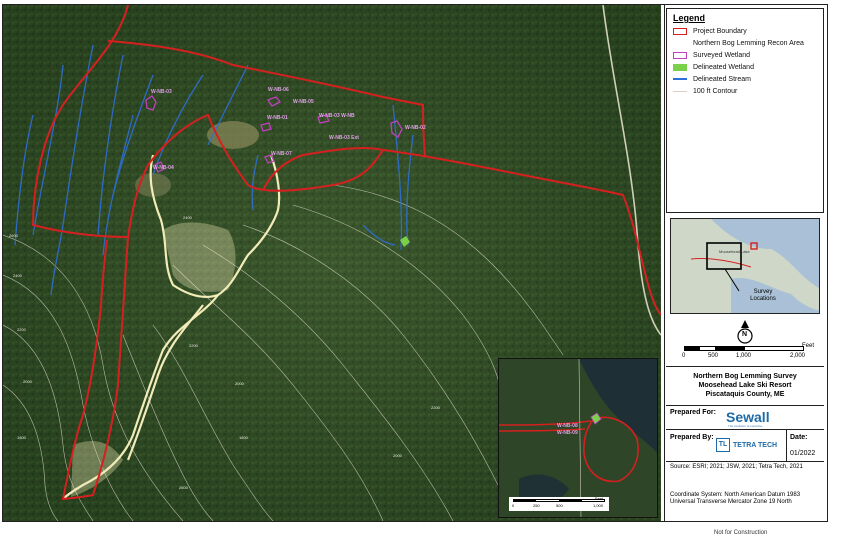 The image size is (850, 544). Describe the element at coordinates (744, 356) in the screenshot. I see `scale-tick: 1,000` at that location.